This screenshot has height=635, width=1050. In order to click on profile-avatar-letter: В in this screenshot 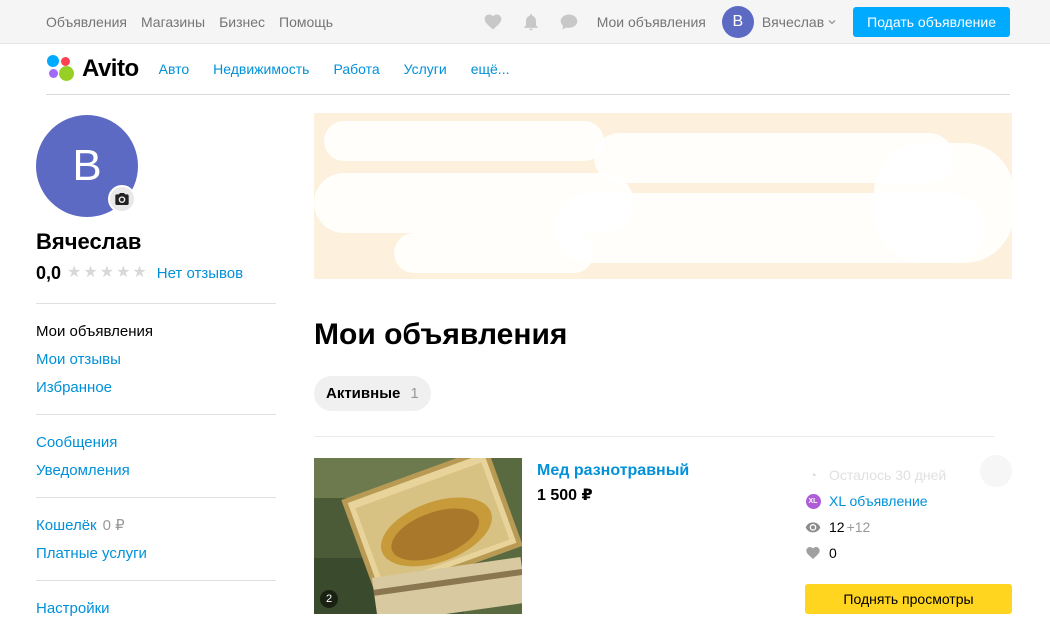, I will do `click(87, 165)`.